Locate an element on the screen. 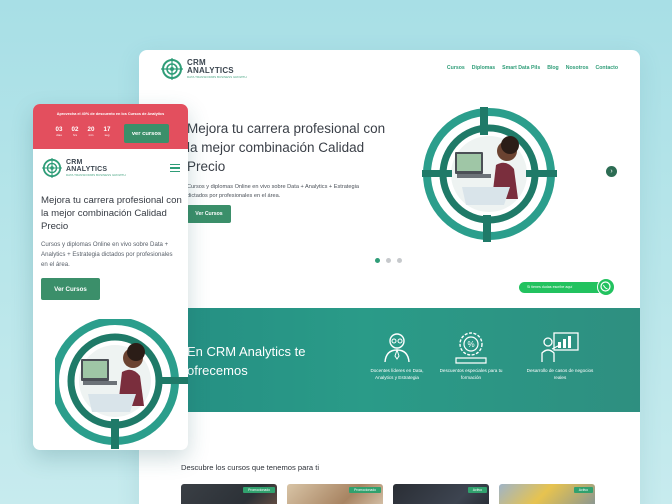 This screenshot has width=672, height=504. chevron-right-icon: › is located at coordinates (611, 171).